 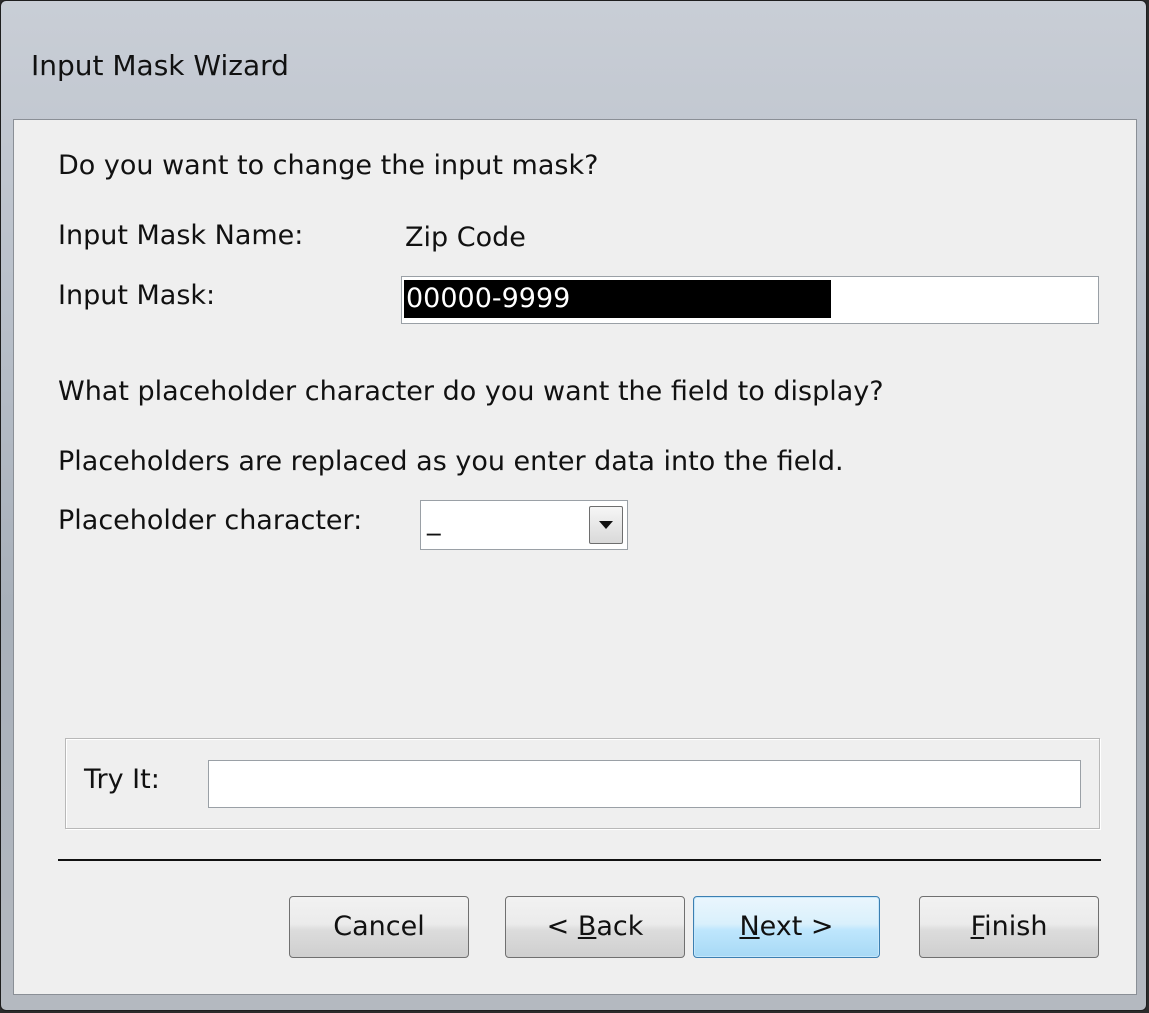 What do you see at coordinates (749, 926) in the screenshot?
I see `next-mnemonic: N` at bounding box center [749, 926].